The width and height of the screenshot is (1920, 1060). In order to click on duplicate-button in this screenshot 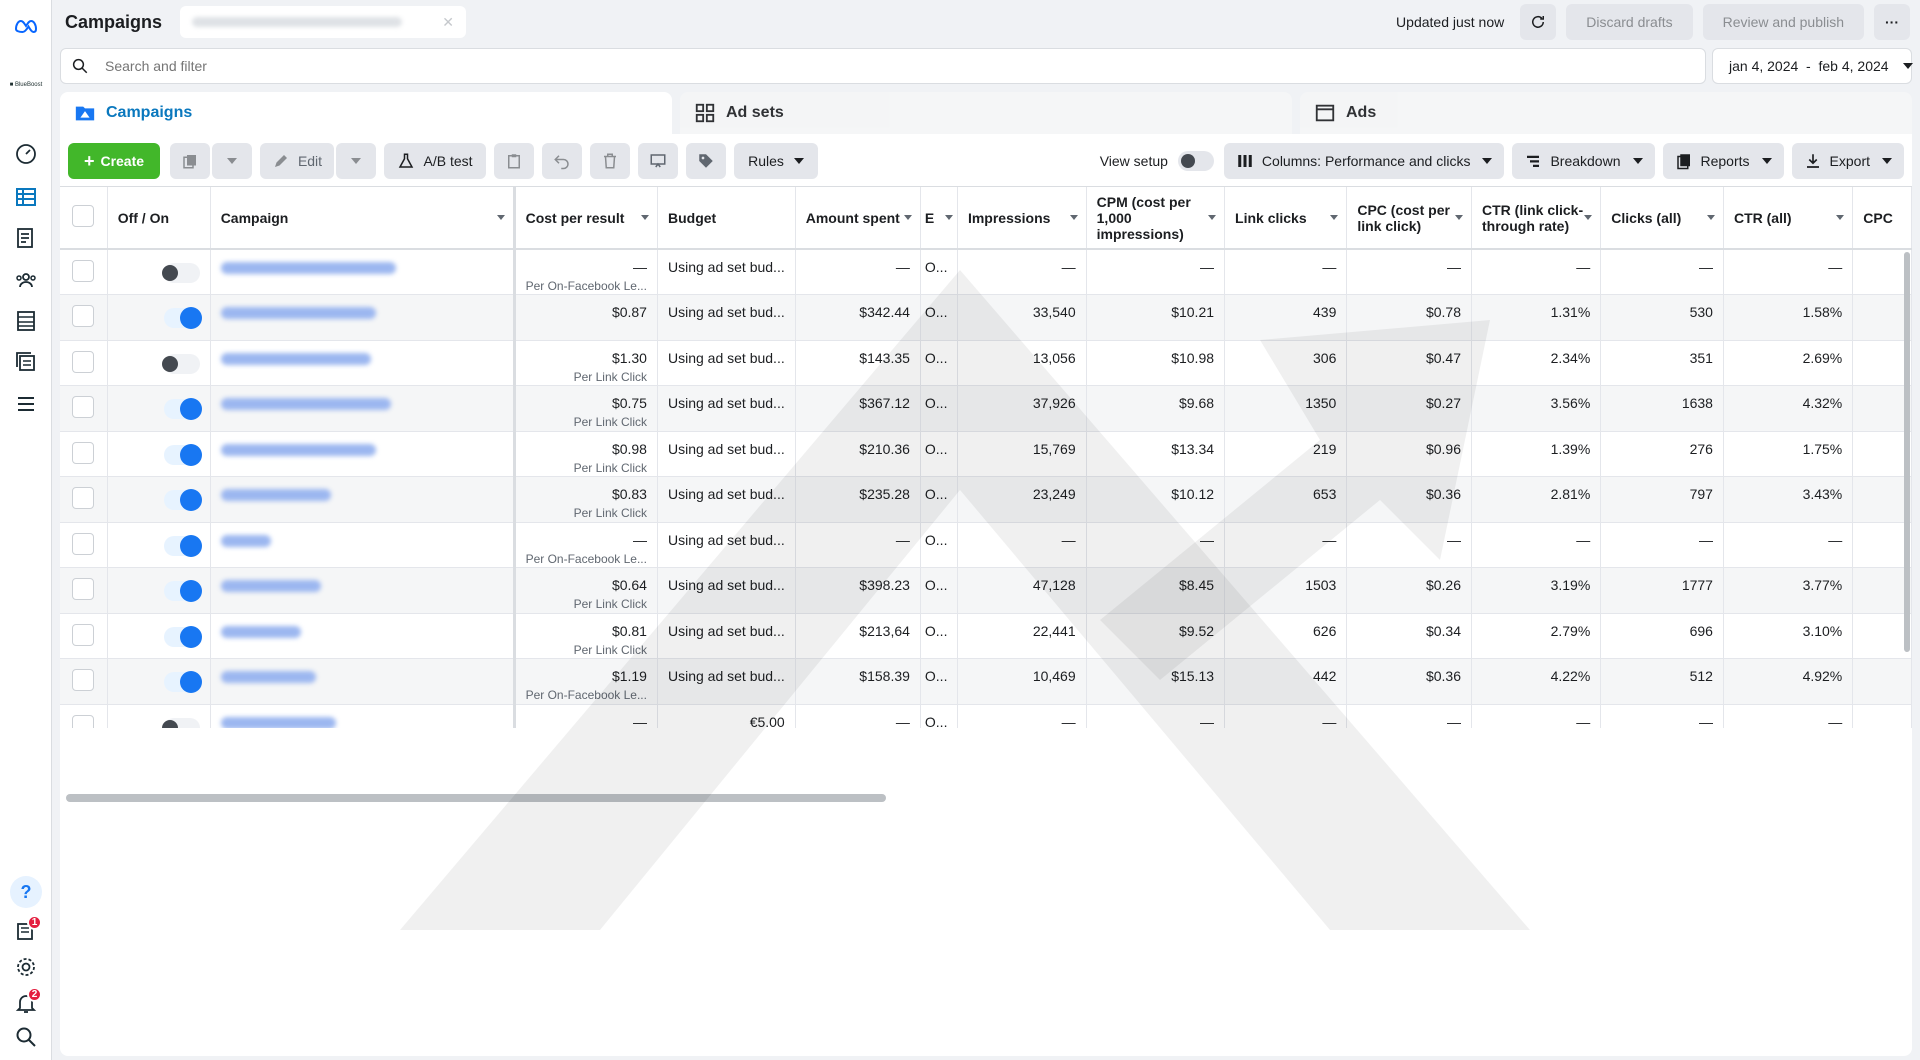, I will do `click(190, 161)`.